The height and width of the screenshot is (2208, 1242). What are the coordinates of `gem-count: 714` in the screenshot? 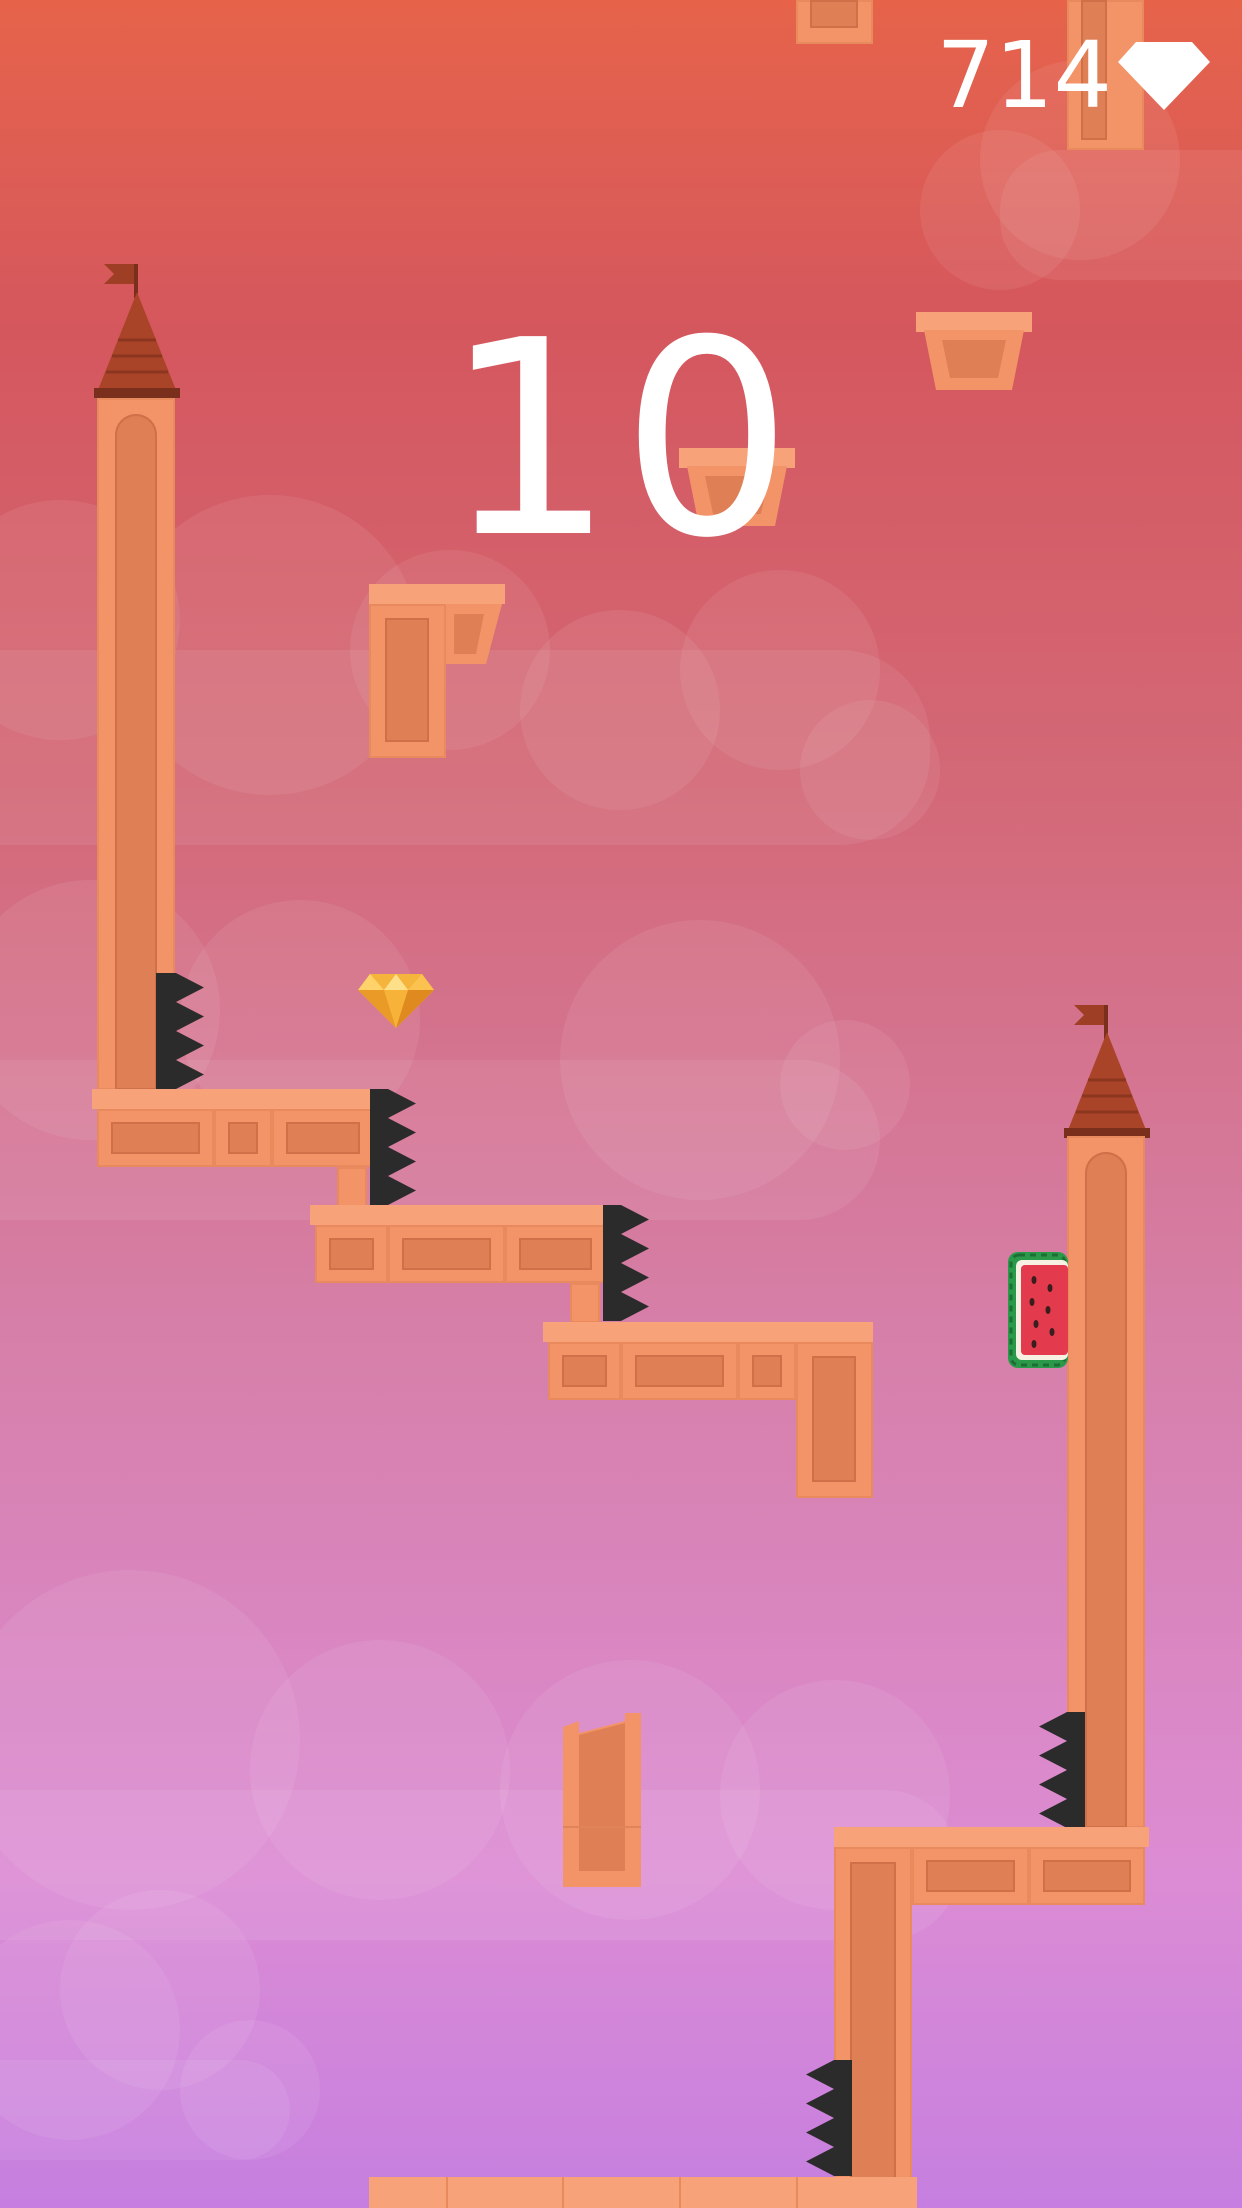 It's located at (1024, 75).